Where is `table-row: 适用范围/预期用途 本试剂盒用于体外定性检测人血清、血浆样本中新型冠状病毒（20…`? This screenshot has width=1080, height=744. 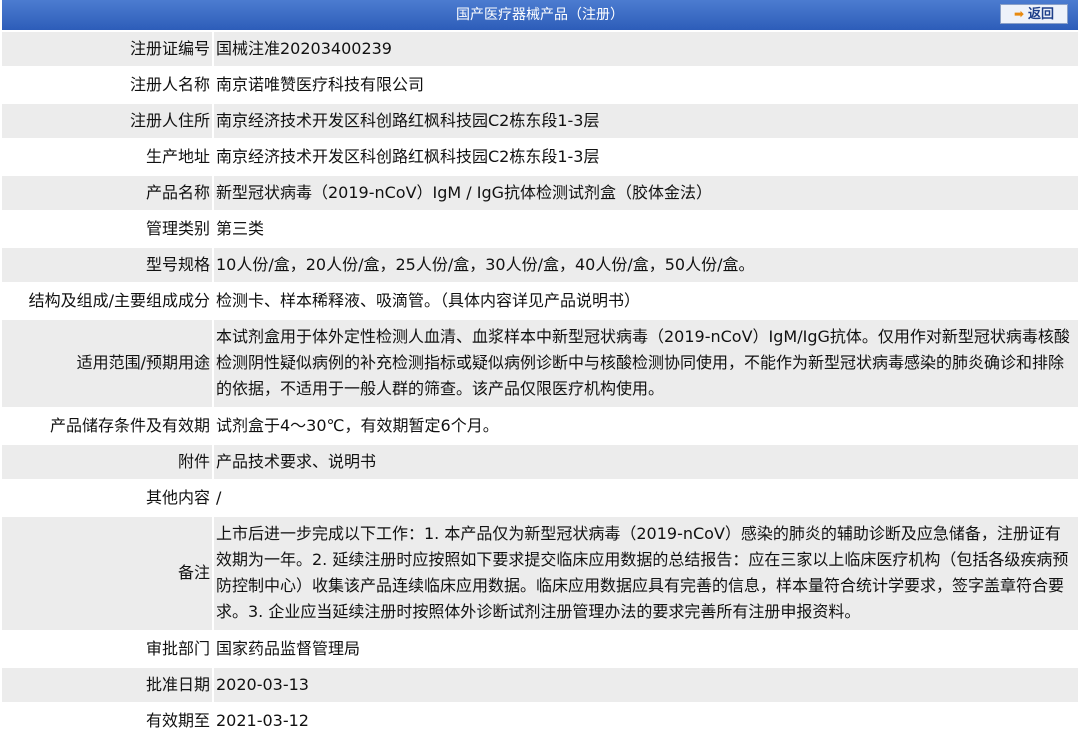
table-row: 适用范围/预期用途 本试剂盒用于体外定性检测人血清、血浆样本中新型冠状病毒（20… is located at coordinates (540, 363).